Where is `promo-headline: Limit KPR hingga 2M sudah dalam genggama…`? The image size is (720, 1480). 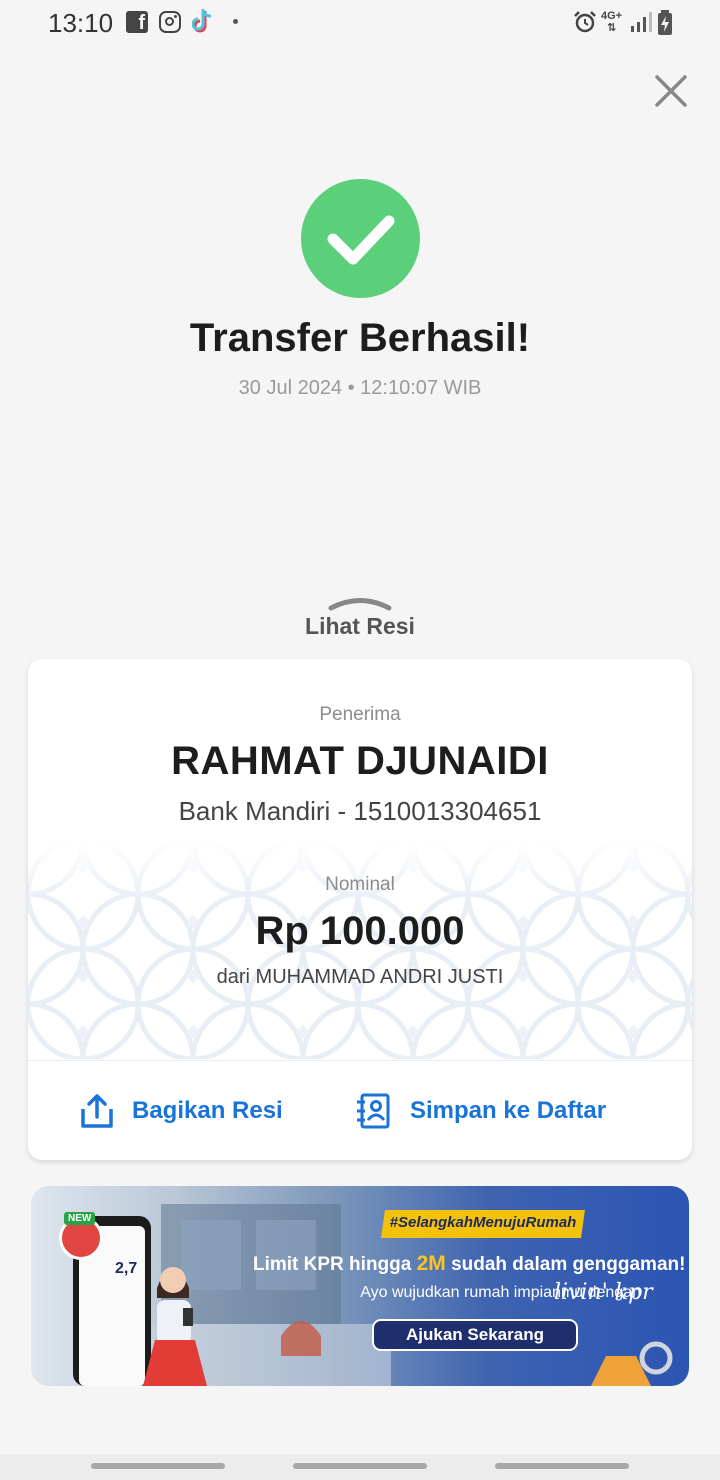 promo-headline: Limit KPR hingga 2M sudah dalam genggama… is located at coordinates (469, 1263).